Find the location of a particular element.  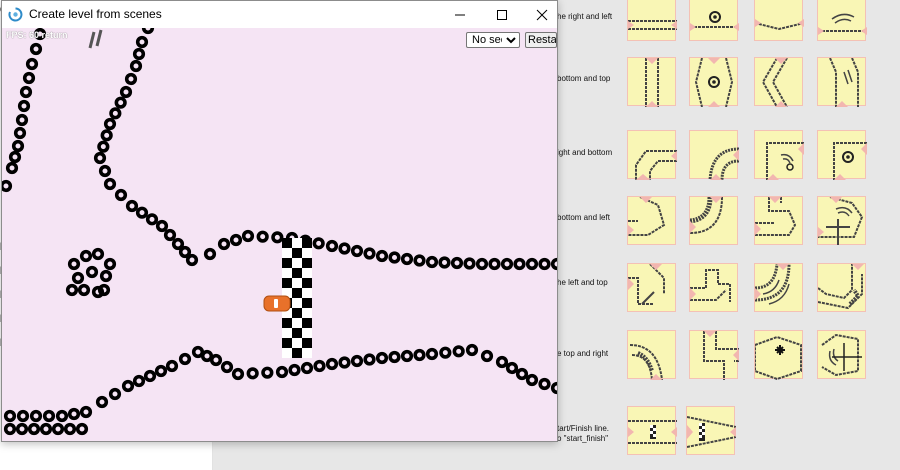

maximize-button is located at coordinates (502, 14).